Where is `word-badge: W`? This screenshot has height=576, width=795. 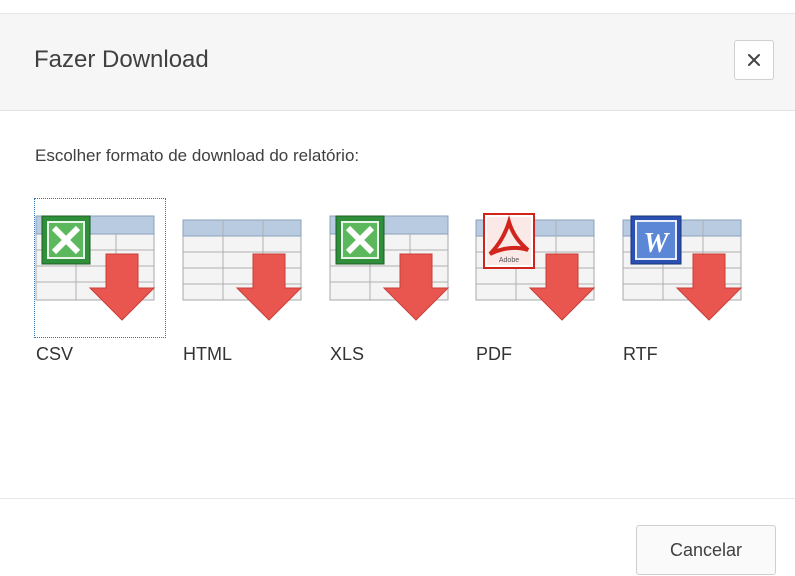 word-badge: W is located at coordinates (656, 240).